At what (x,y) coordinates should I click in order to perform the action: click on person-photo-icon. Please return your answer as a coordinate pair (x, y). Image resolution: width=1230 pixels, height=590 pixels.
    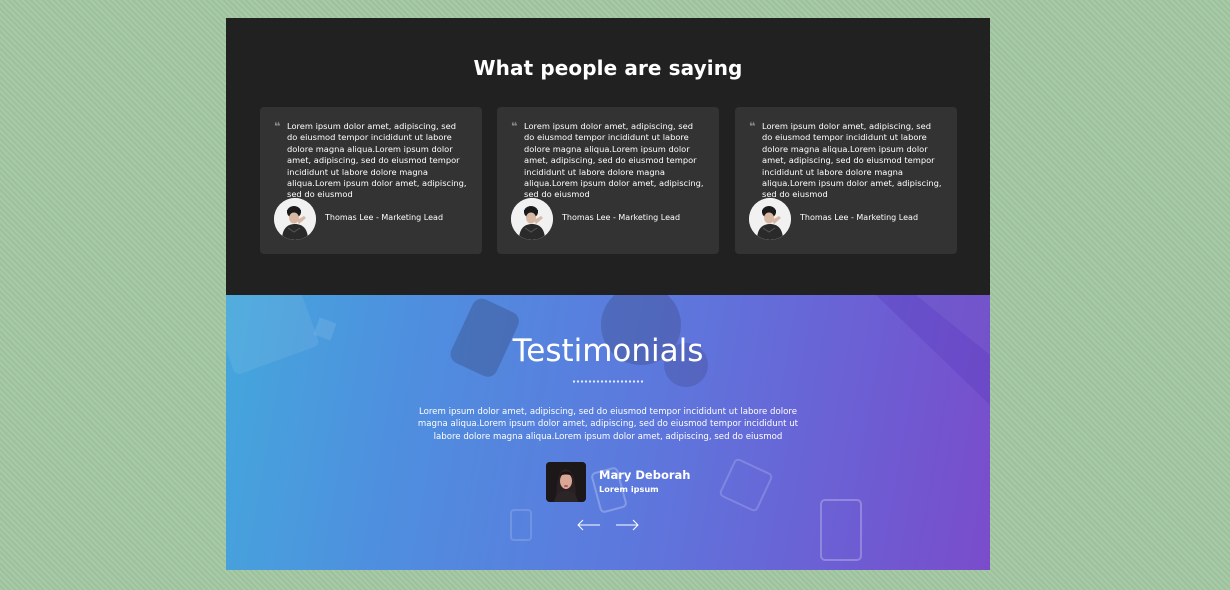
    Looking at the image, I should click on (566, 482).